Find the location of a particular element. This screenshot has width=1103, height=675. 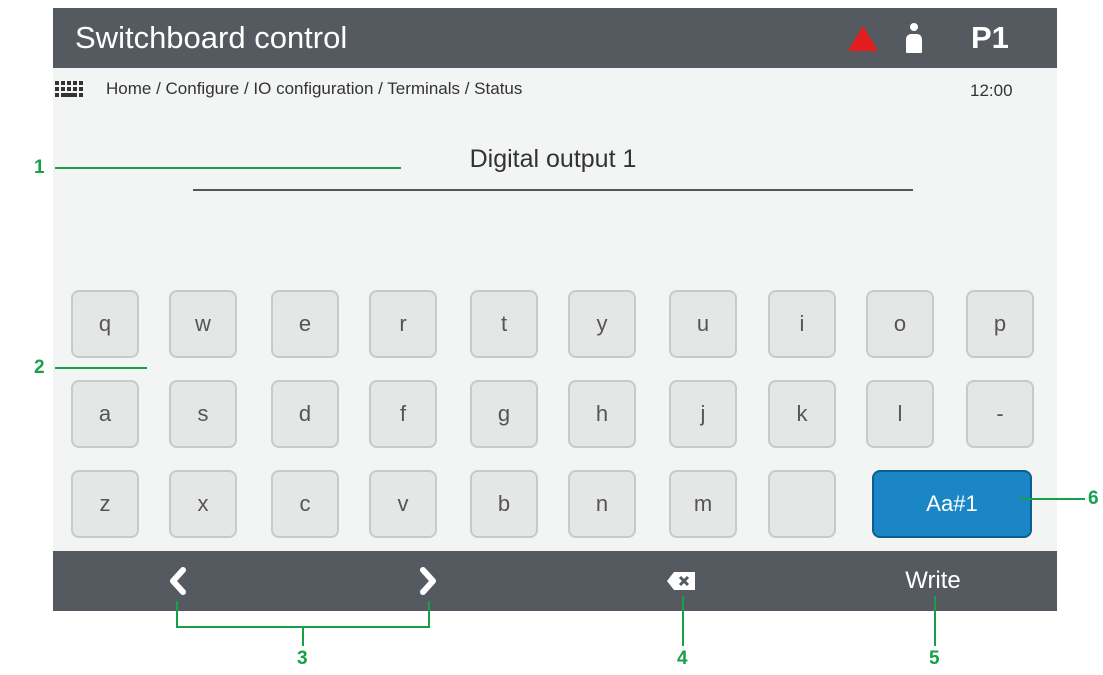

key-hyphen: - is located at coordinates (1000, 414).